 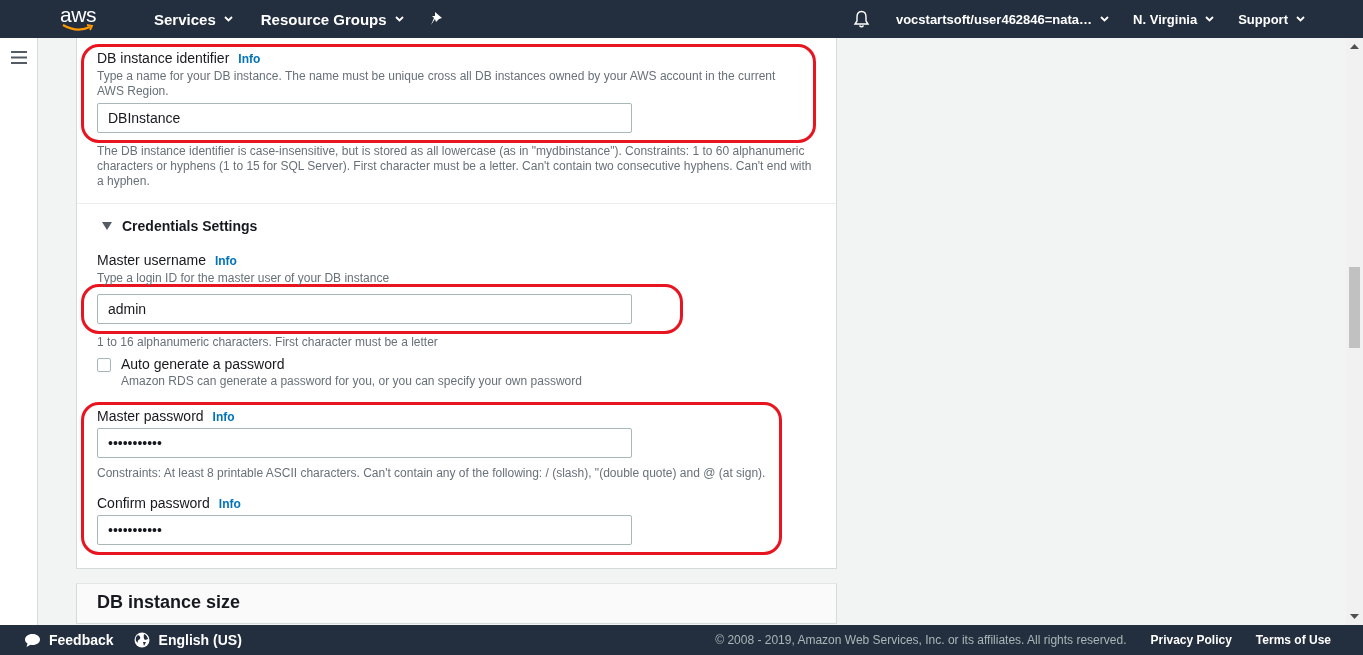 What do you see at coordinates (1293, 640) in the screenshot?
I see `footer-link: Terms of Use` at bounding box center [1293, 640].